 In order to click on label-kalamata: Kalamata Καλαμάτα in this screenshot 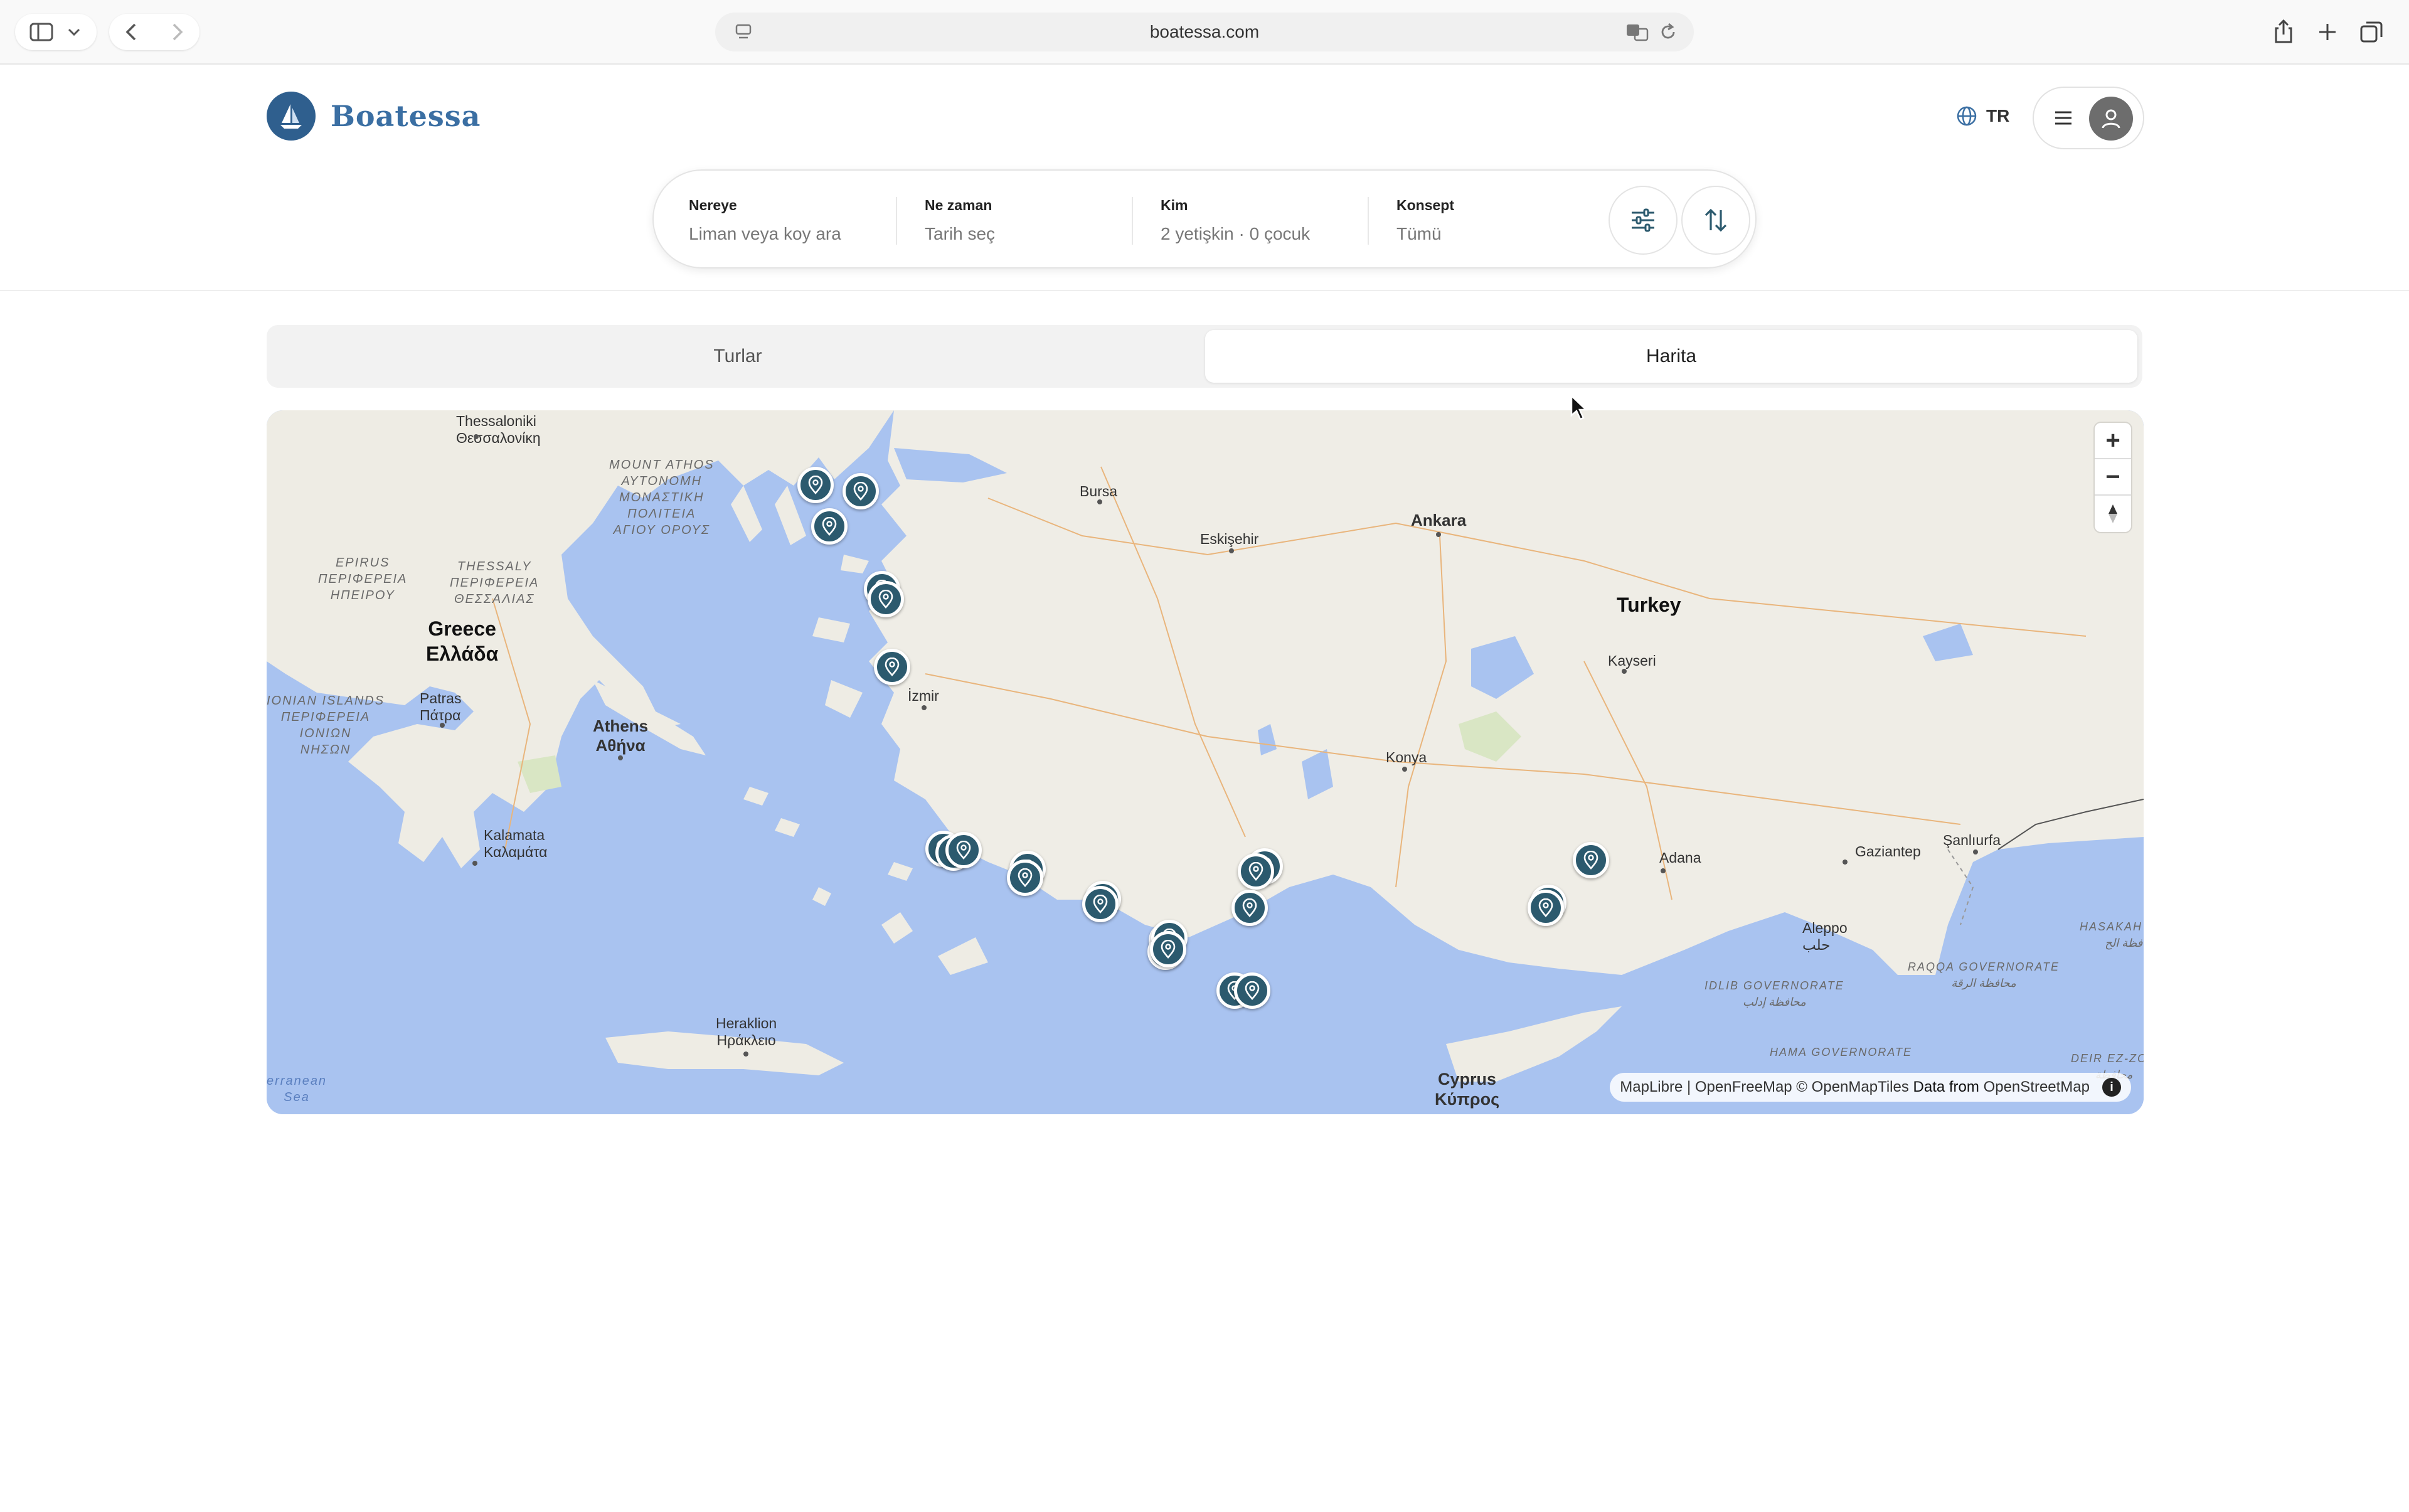, I will do `click(516, 843)`.